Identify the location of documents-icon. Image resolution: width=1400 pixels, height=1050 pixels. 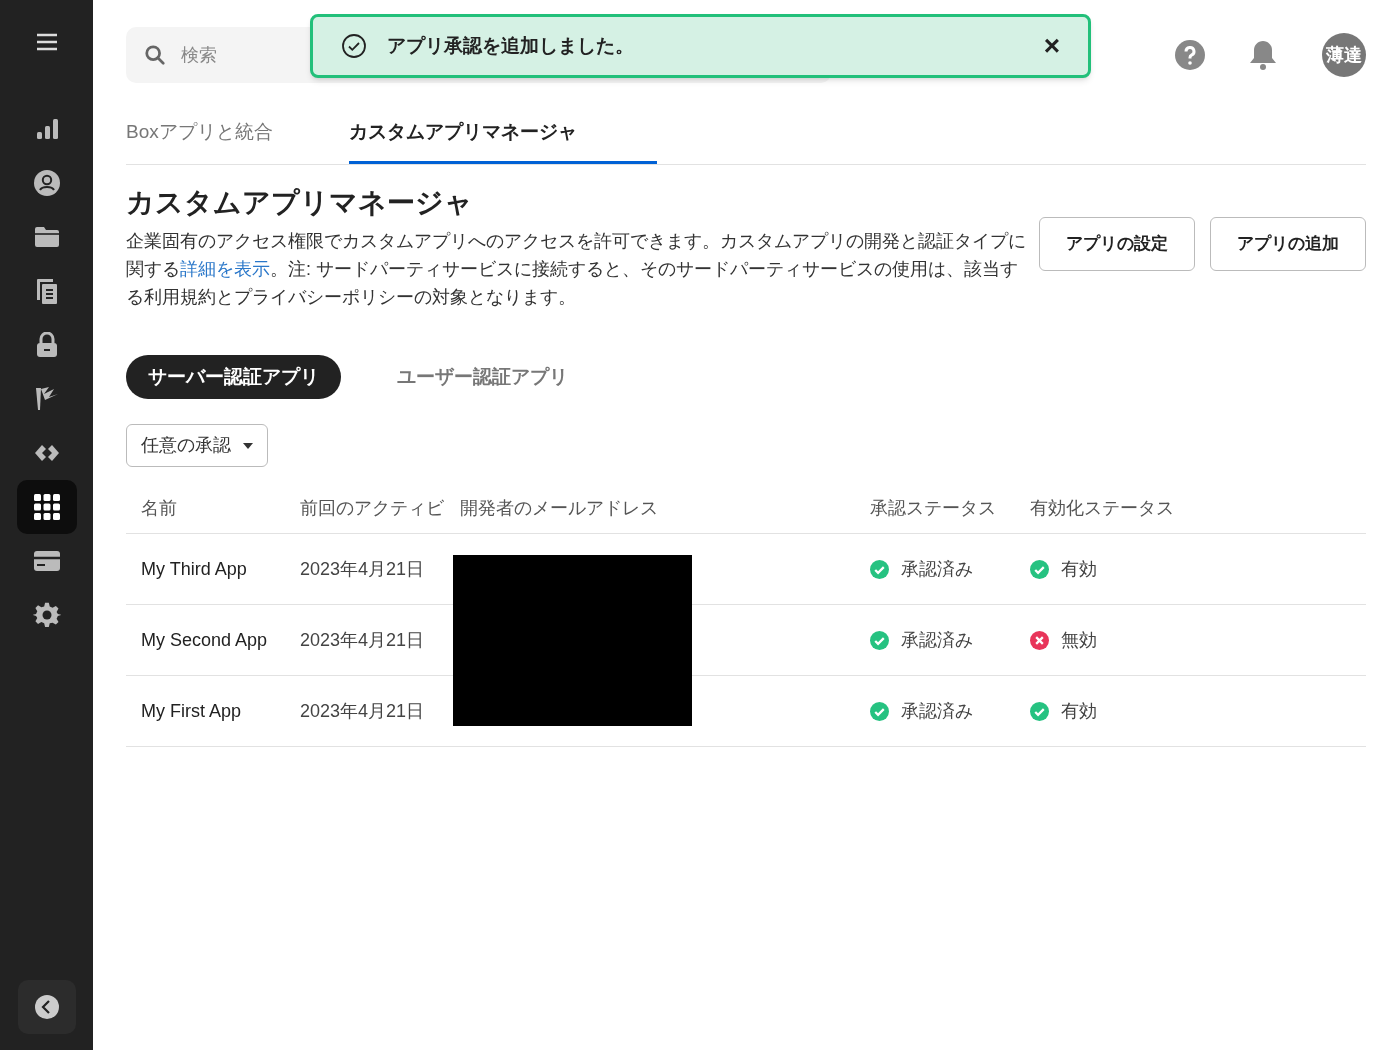
(46, 291).